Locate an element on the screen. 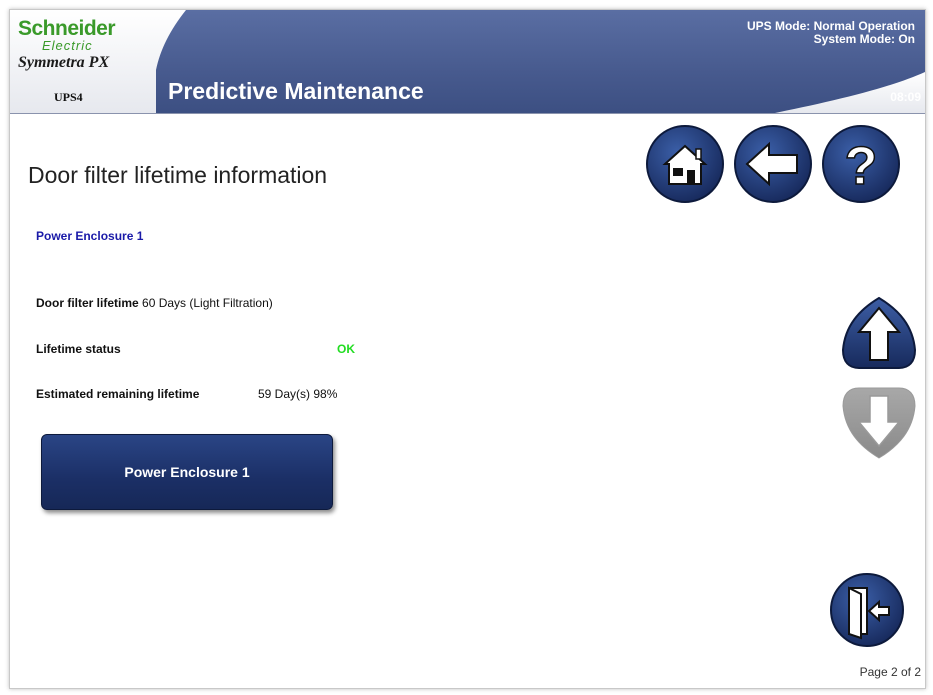  help-icon: ? is located at coordinates (861, 164).